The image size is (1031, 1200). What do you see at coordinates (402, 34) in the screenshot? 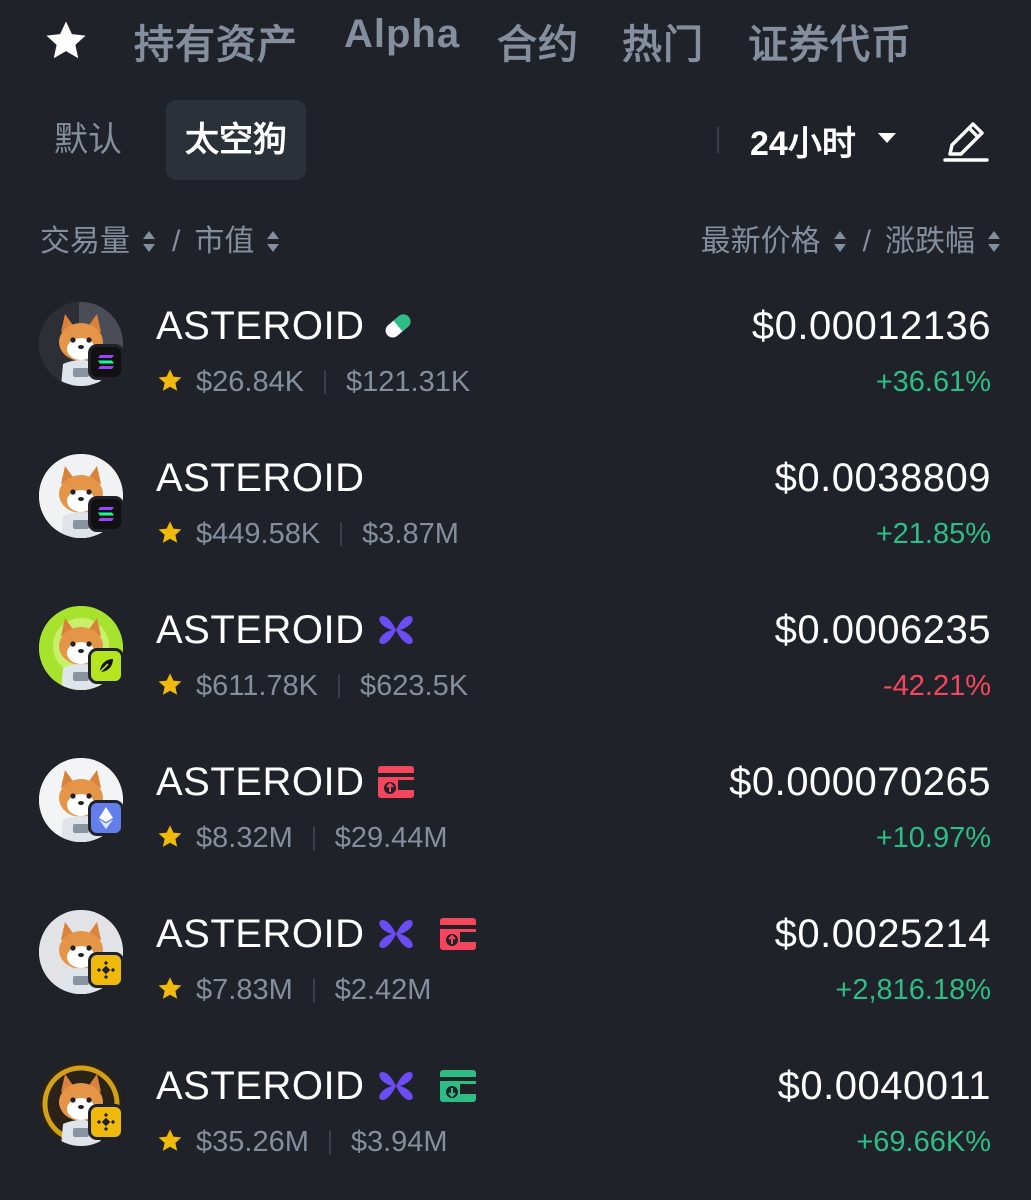
I see `tab-alpha: Alpha` at bounding box center [402, 34].